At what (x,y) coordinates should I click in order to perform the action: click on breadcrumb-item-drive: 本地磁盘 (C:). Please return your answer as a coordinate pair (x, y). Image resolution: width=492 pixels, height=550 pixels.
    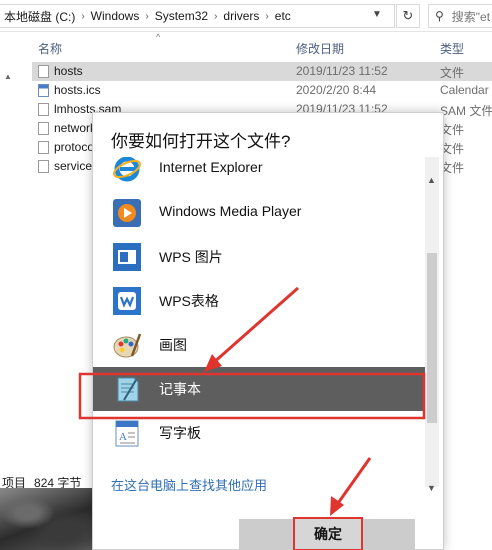
    Looking at the image, I should click on (39, 16).